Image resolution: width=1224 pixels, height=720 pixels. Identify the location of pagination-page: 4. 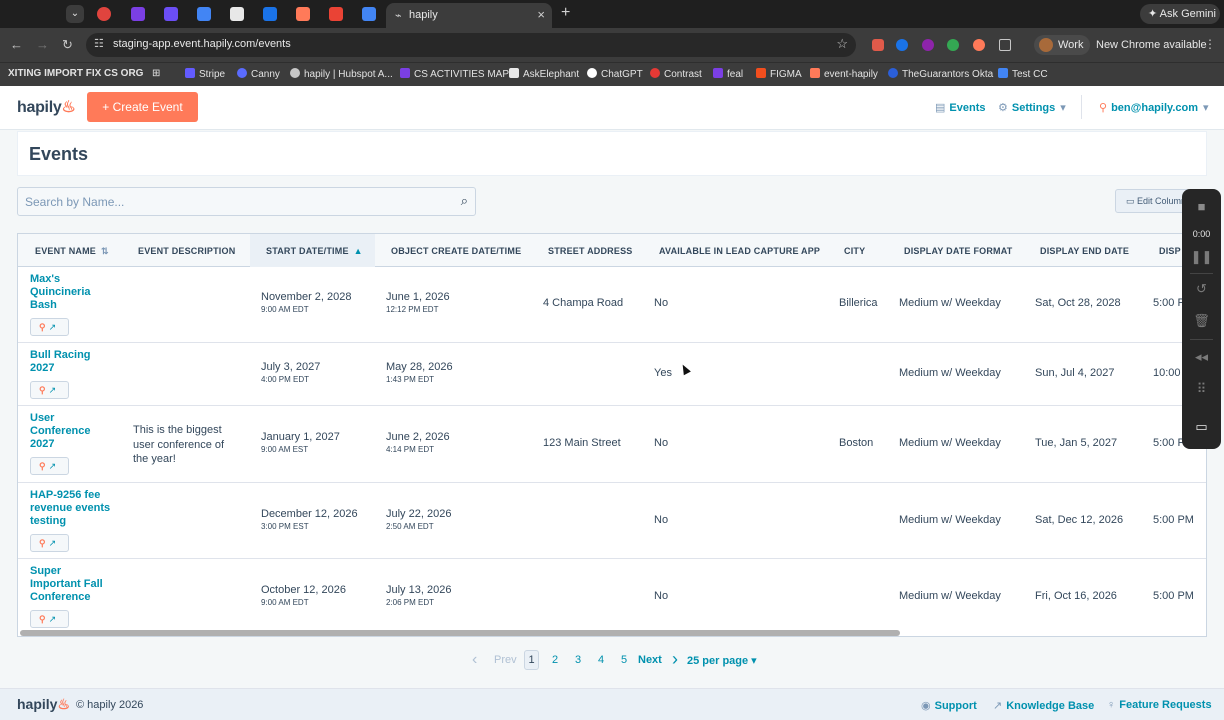
(601, 660).